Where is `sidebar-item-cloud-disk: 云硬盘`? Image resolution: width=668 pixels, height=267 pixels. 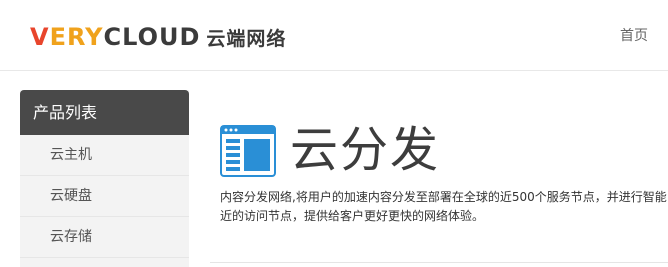
sidebar-item-cloud-disk: 云硬盘 is located at coordinates (104, 196).